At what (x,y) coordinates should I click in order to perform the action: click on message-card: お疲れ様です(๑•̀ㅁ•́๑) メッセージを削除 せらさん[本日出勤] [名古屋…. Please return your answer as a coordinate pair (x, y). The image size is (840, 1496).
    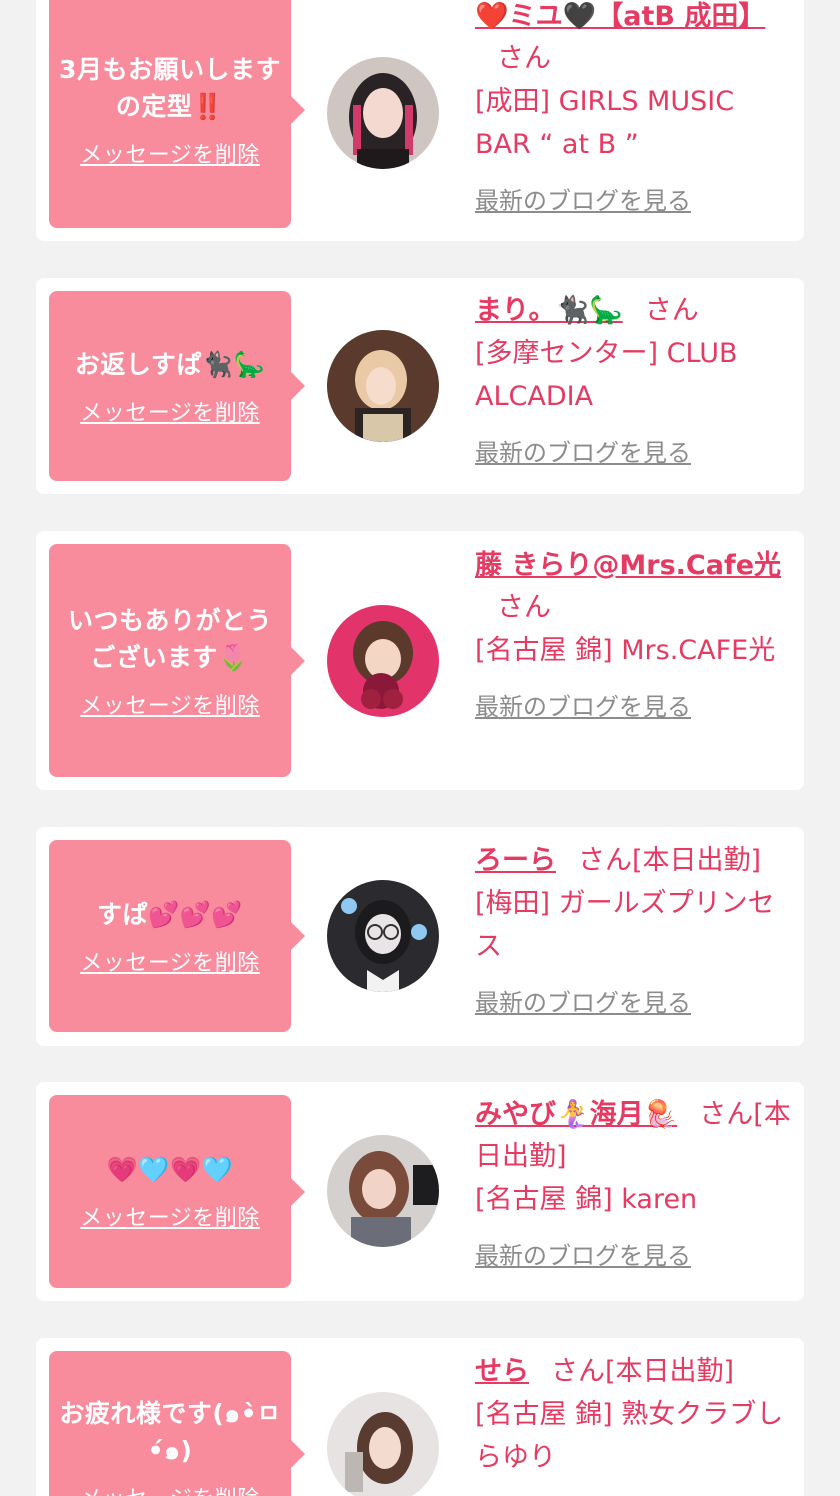
    Looking at the image, I should click on (420, 1417).